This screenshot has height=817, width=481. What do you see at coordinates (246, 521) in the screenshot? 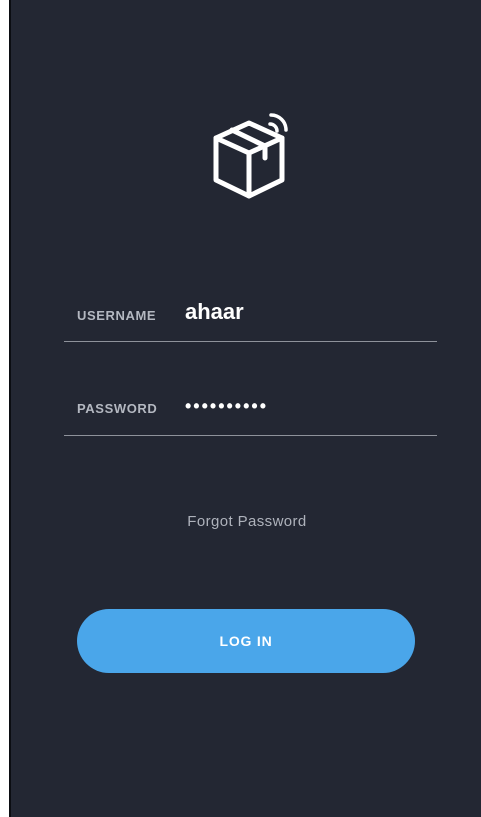
I see `forgot-password-link: Forgot Password` at bounding box center [246, 521].